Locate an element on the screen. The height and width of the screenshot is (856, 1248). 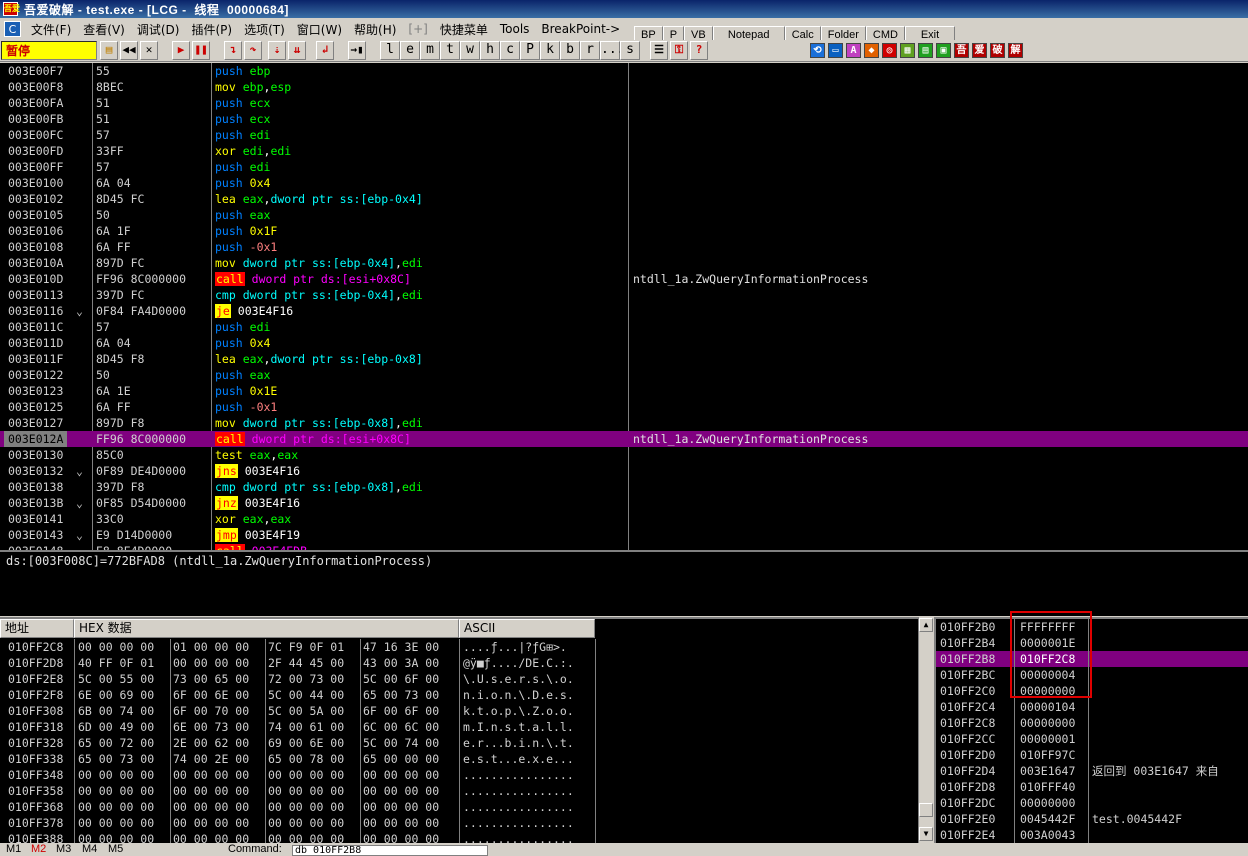
plugin-icon: ◆ is located at coordinates (871, 50).